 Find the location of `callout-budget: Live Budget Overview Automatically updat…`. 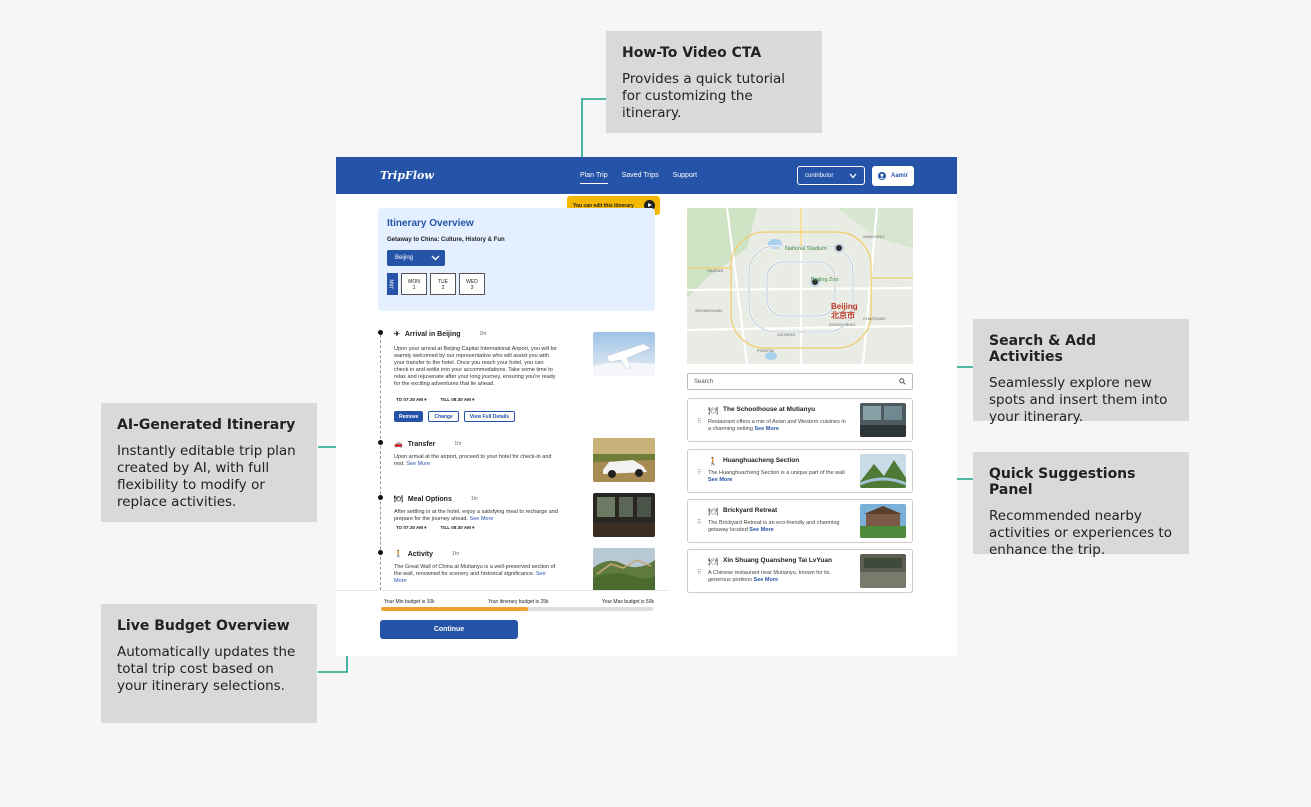

callout-budget: Live Budget Overview Automatically updat… is located at coordinates (209, 663).